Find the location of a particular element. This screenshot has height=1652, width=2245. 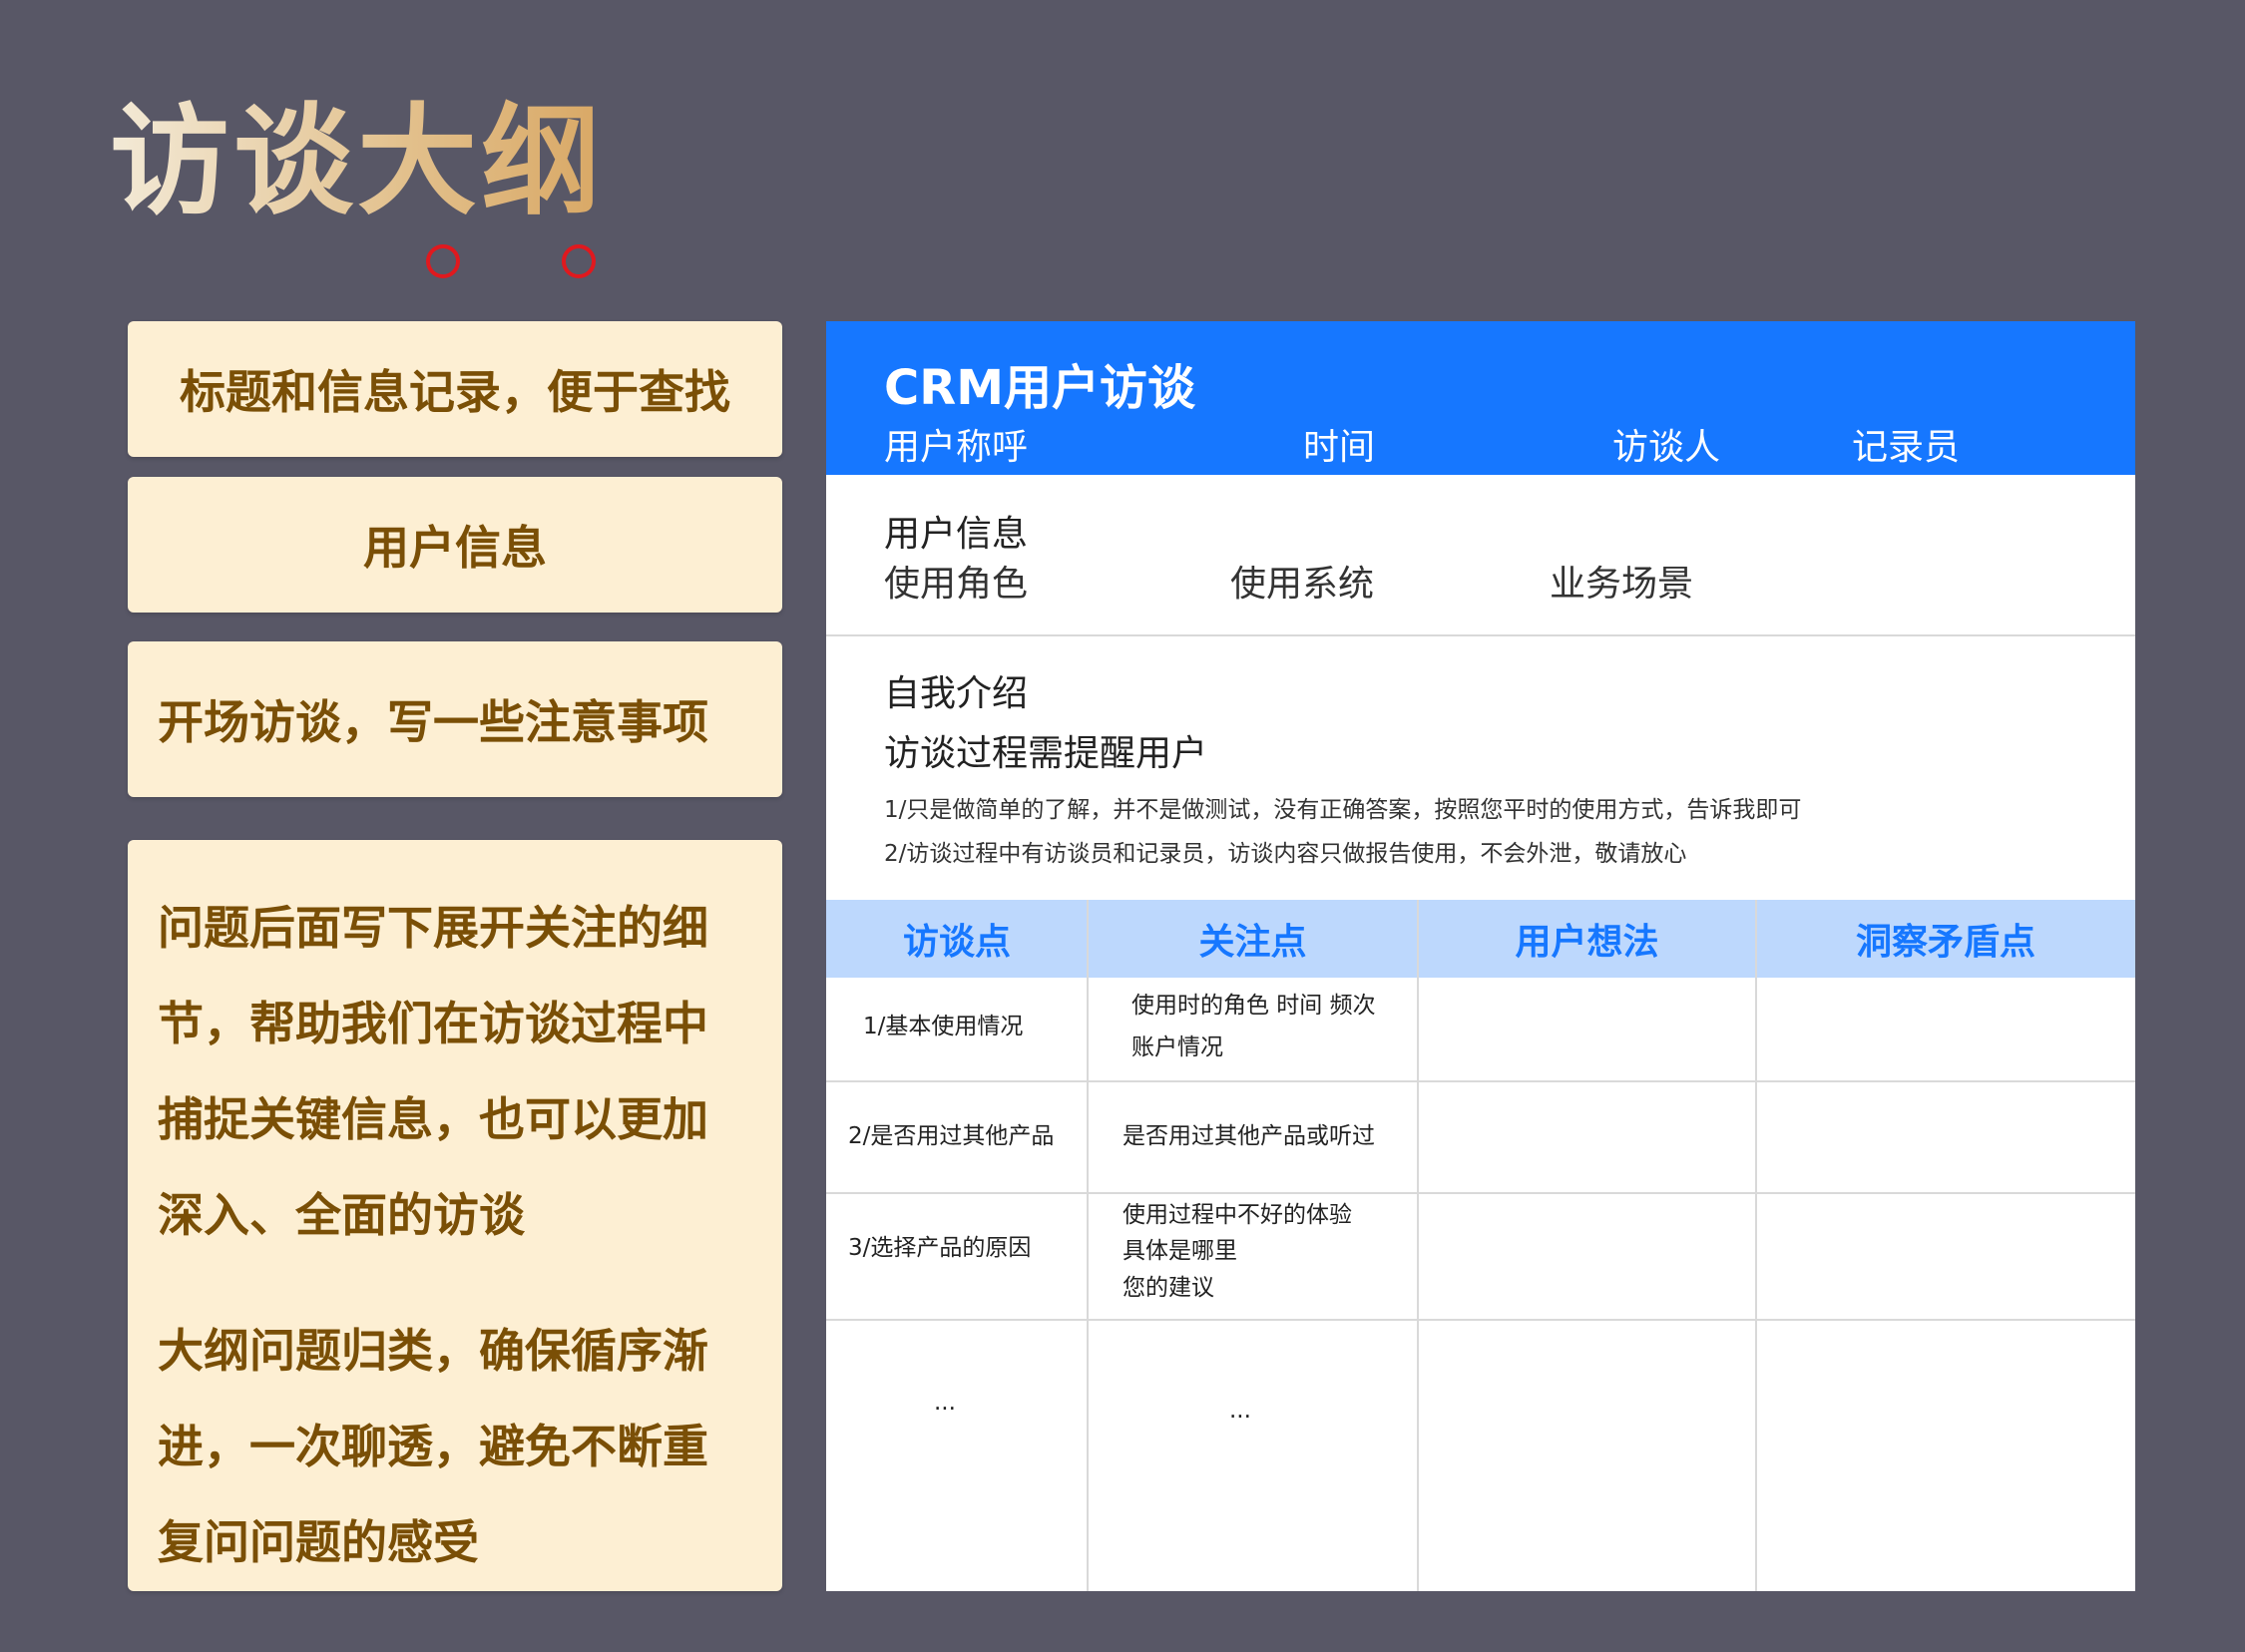

table-cell-point: 3/选择产品的原因 is located at coordinates (940, 1248).